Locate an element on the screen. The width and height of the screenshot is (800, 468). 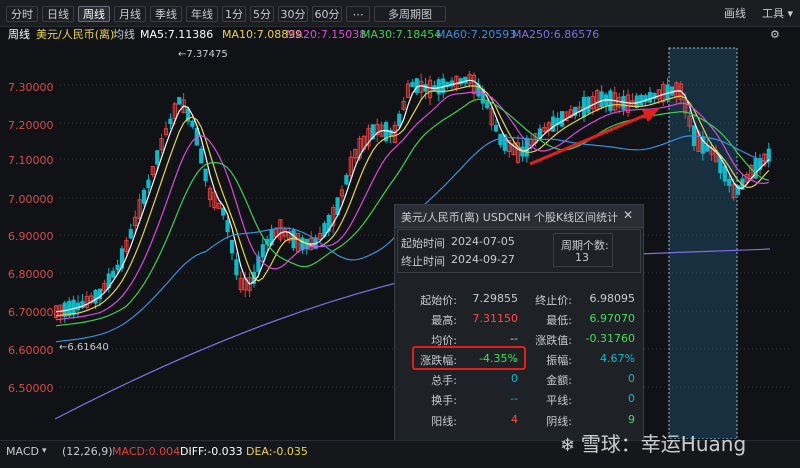
period-weekly-button: 周线 is located at coordinates (94, 14).